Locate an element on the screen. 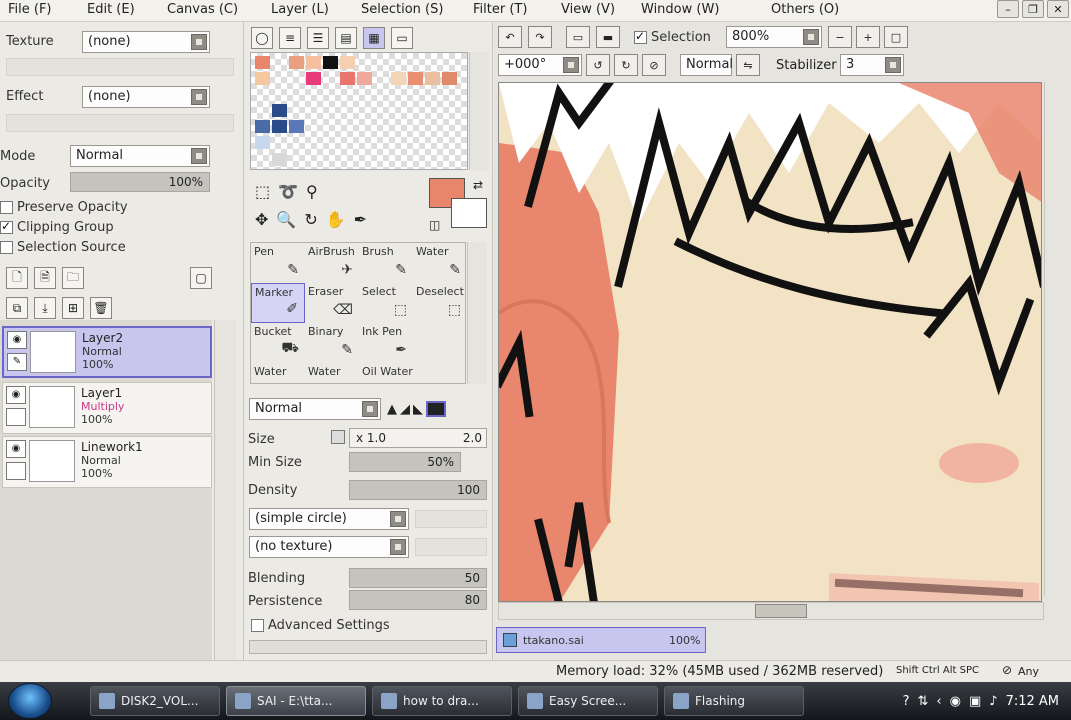 This screenshot has height=720, width=1071. brush-texture-select: (no texture) is located at coordinates (329, 547).